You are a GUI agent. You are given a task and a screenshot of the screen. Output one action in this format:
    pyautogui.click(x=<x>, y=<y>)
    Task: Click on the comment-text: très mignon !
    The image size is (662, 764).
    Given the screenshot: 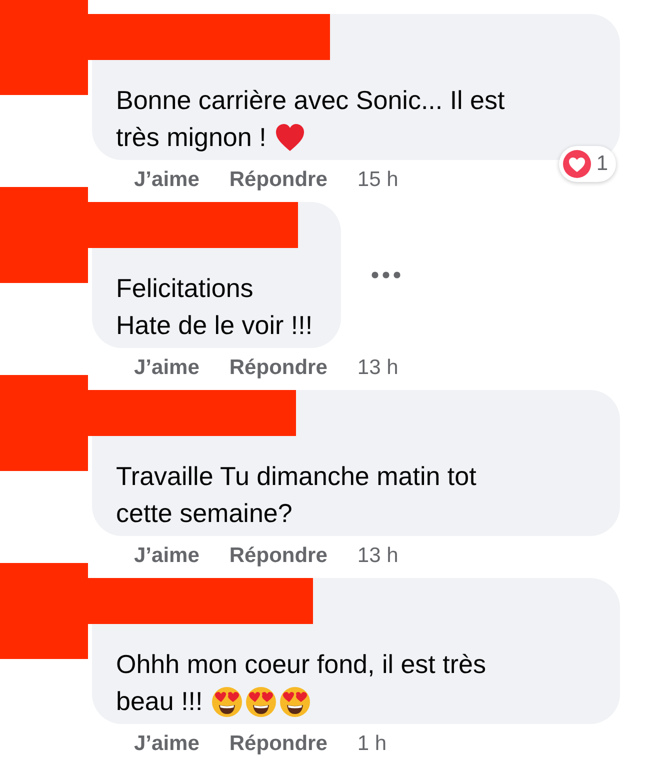 What is the action you would take?
    pyautogui.click(x=191, y=137)
    